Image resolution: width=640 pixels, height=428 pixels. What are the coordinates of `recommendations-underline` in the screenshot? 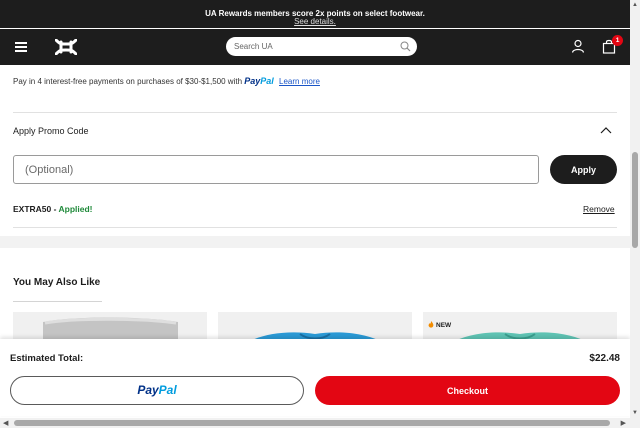 It's located at (57, 301).